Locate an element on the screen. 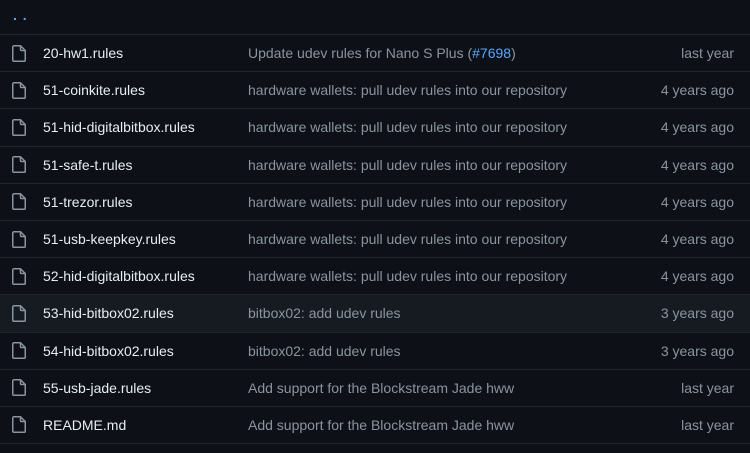 The height and width of the screenshot is (453, 750). commit-message-text: Update udev rules for Nano S Plus ( is located at coordinates (360, 53).